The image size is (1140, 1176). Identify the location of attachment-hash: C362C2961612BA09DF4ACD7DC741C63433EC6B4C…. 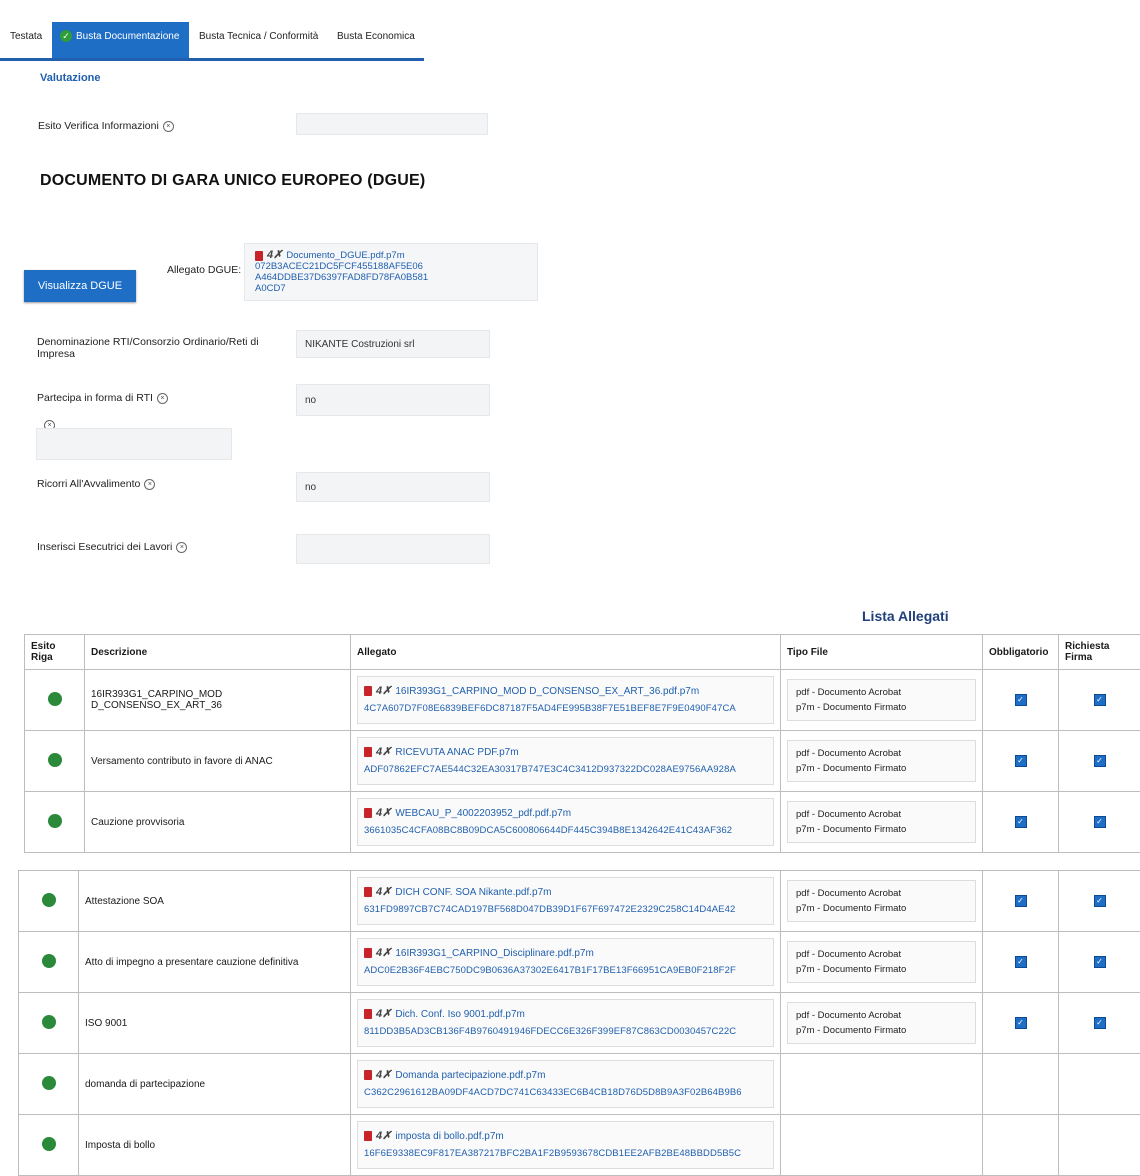
(565, 1092).